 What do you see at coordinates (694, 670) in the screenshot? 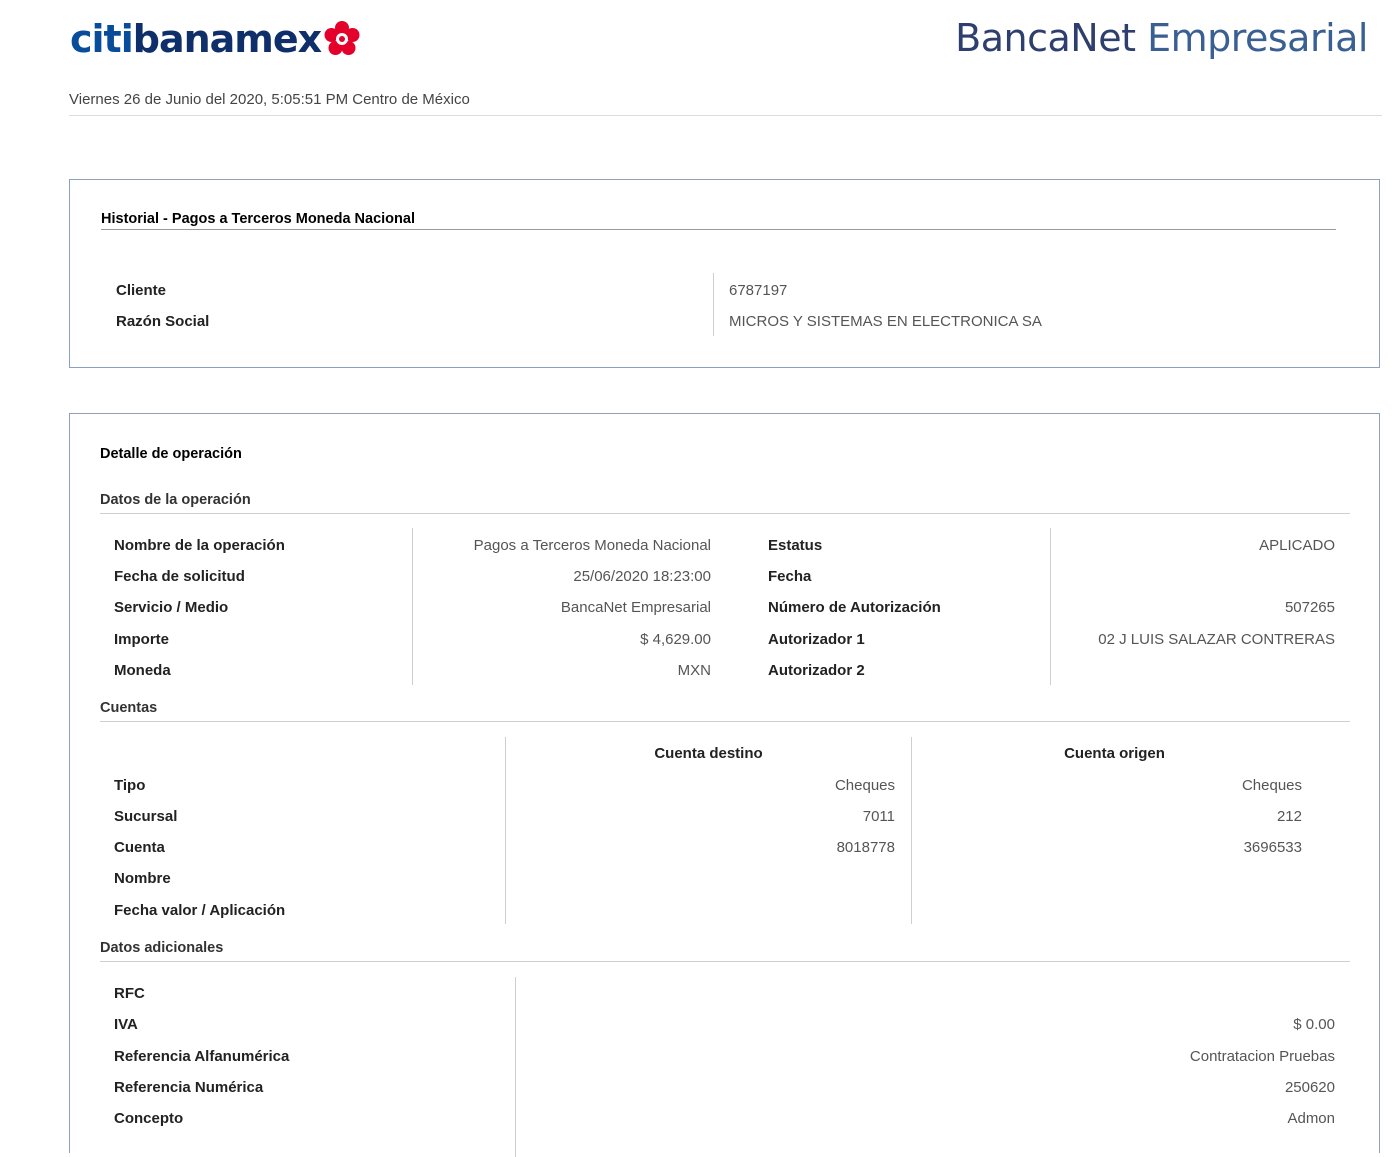
I see `op-value: MXN` at bounding box center [694, 670].